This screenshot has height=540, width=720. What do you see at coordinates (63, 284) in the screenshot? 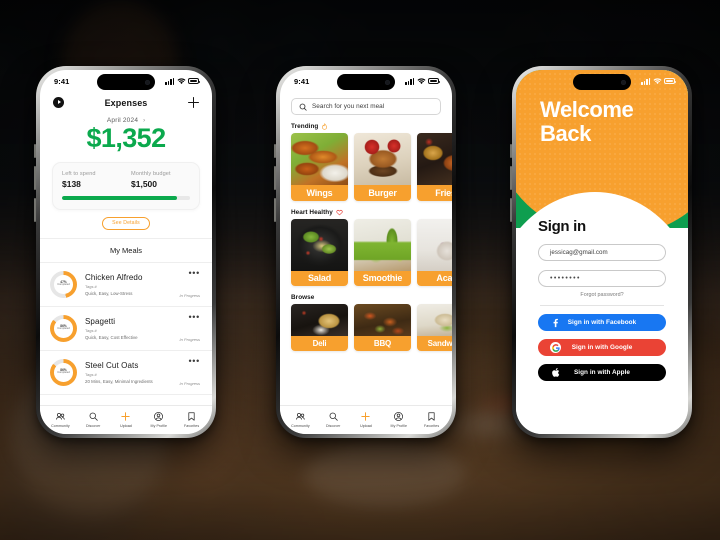
I see `completion-ring: 47% Completed` at bounding box center [63, 284].